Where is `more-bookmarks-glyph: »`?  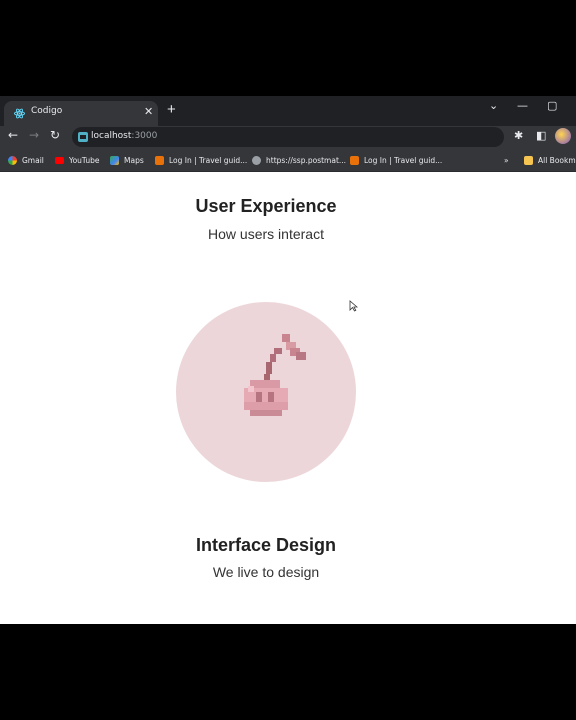
more-bookmarks-glyph: » is located at coordinates (506, 160).